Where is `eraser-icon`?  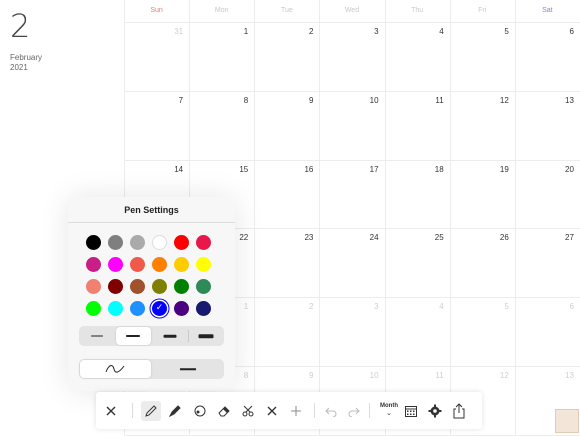 eraser-icon is located at coordinates (224, 411).